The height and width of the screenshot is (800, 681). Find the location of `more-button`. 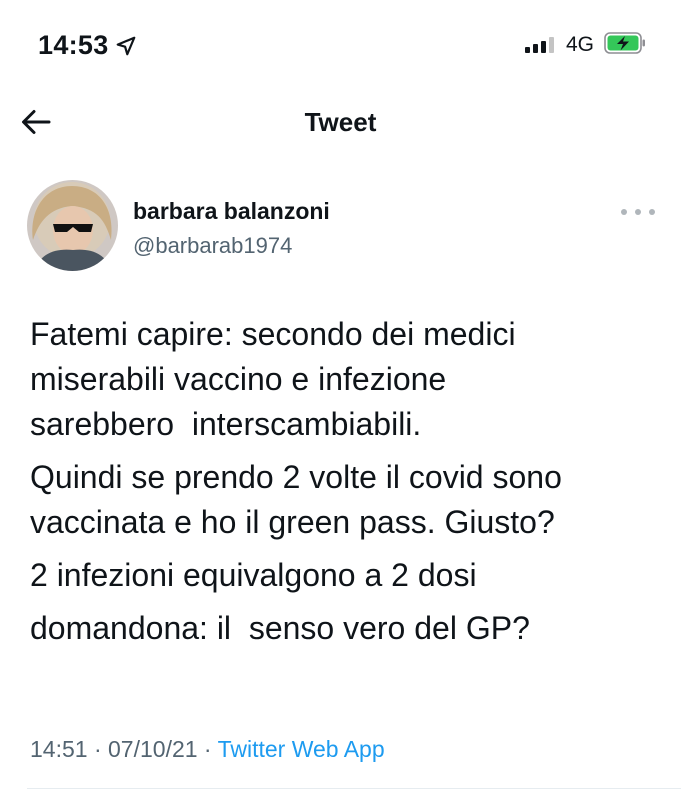

more-button is located at coordinates (638, 212).